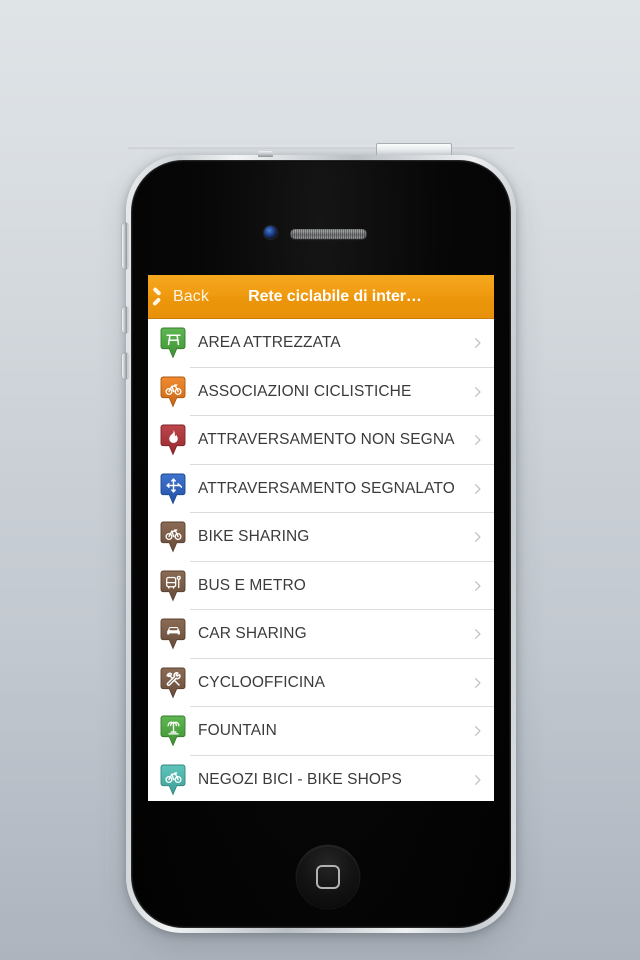  I want to click on chevron-left-icon, so click(162, 297).